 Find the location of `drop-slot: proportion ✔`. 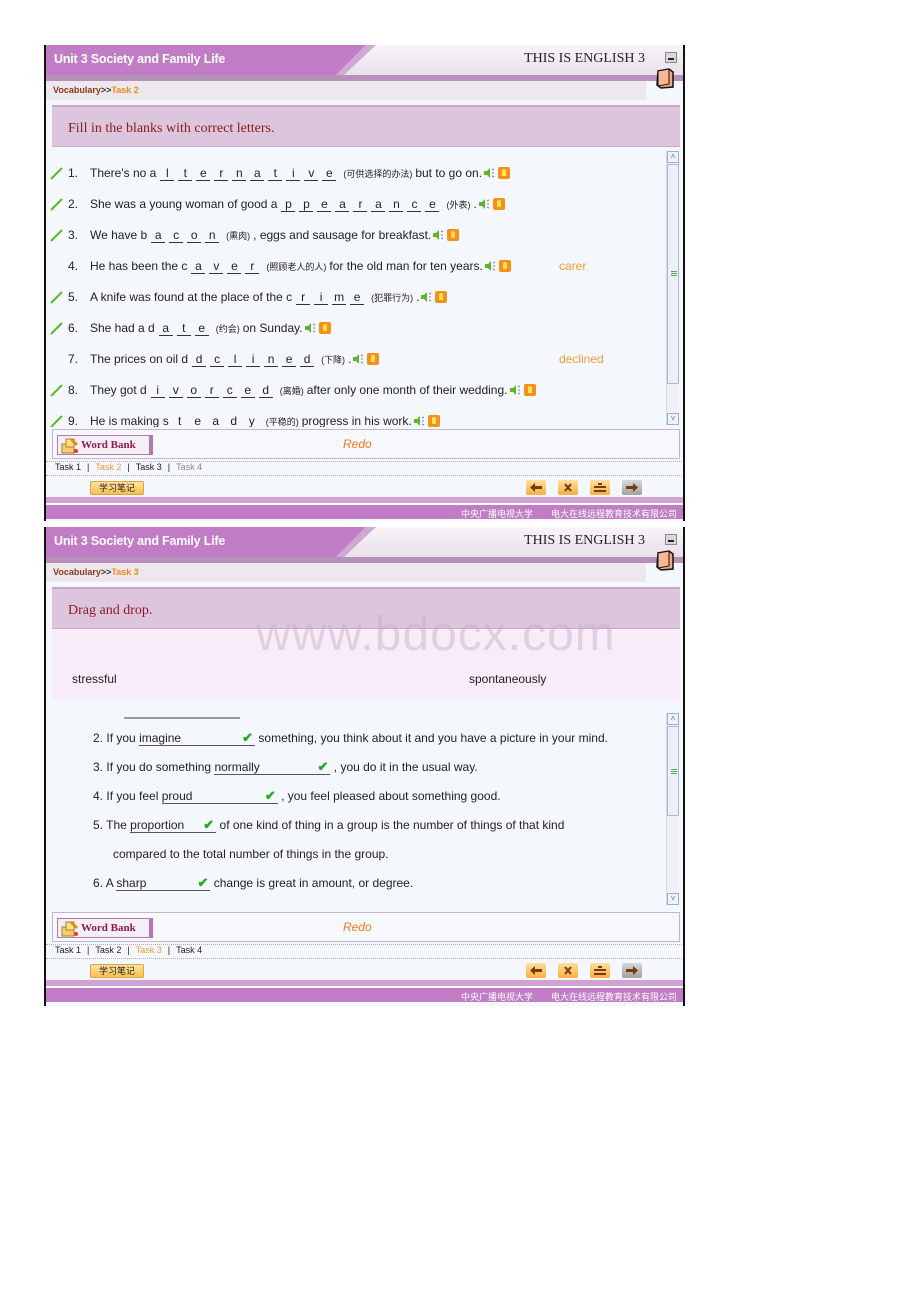

drop-slot: proportion ✔ is located at coordinates (173, 825).